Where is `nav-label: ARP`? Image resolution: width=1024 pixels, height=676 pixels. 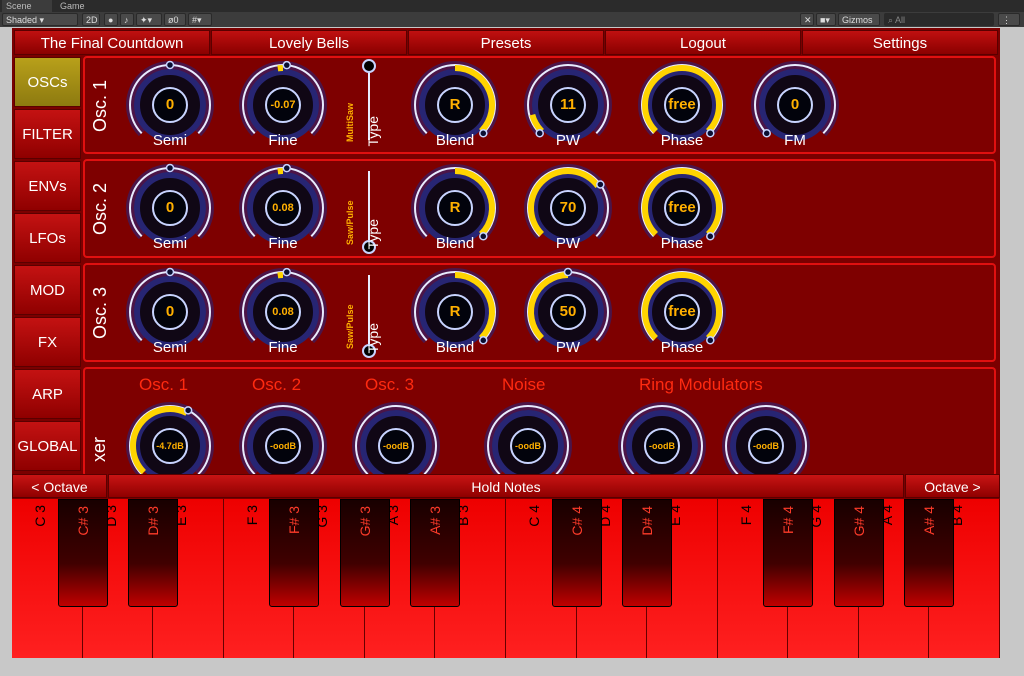
nav-label: ARP is located at coordinates (47, 394).